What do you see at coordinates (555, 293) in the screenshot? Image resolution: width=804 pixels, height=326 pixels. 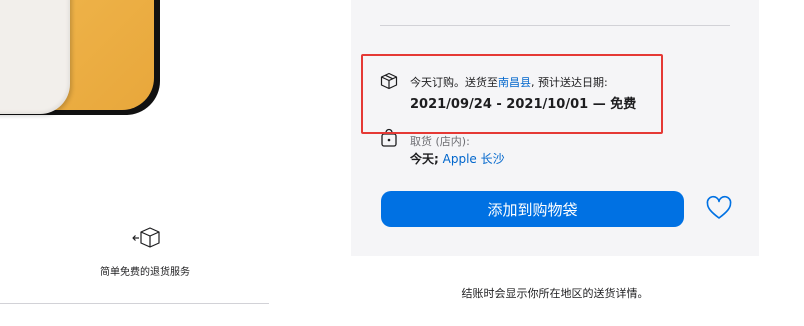 I see `checkout-note: 结账时会显示你所在地区的送货详情。` at bounding box center [555, 293].